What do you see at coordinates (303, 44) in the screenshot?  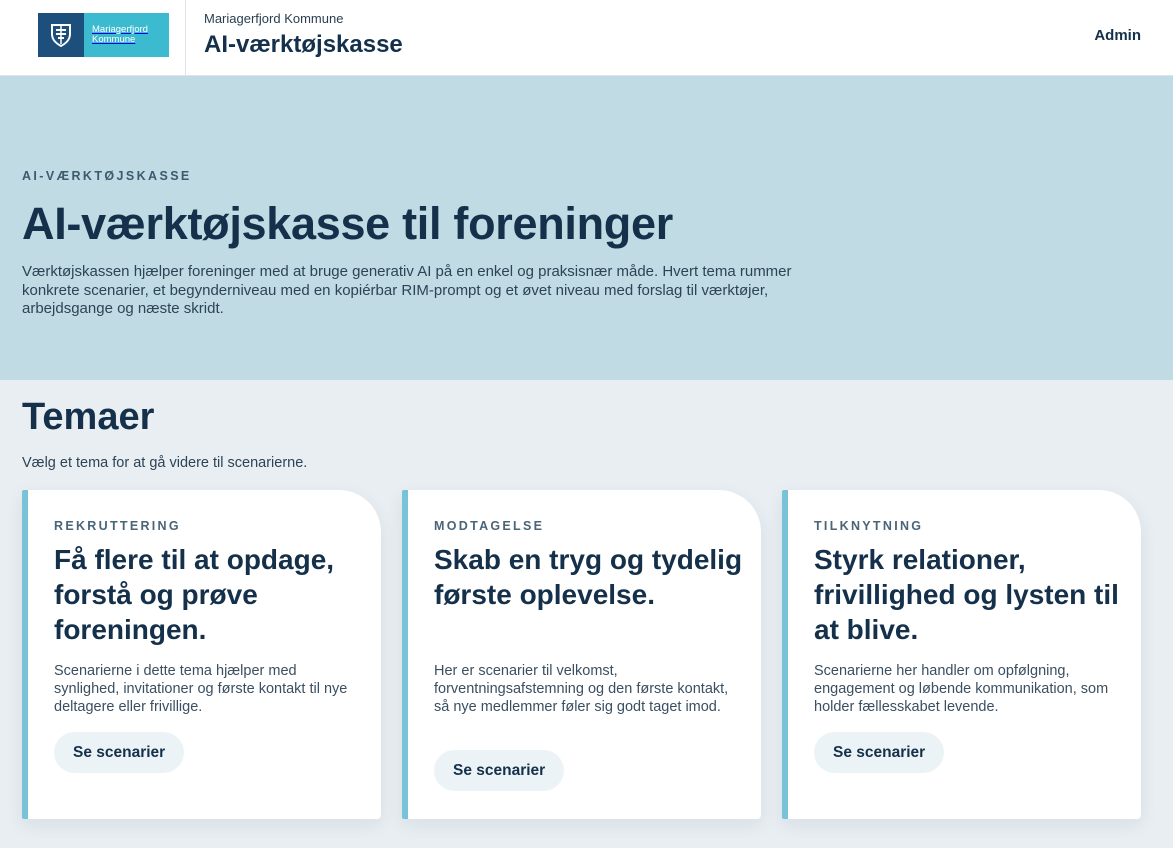 I see `app-title: AI-værktøjskasse` at bounding box center [303, 44].